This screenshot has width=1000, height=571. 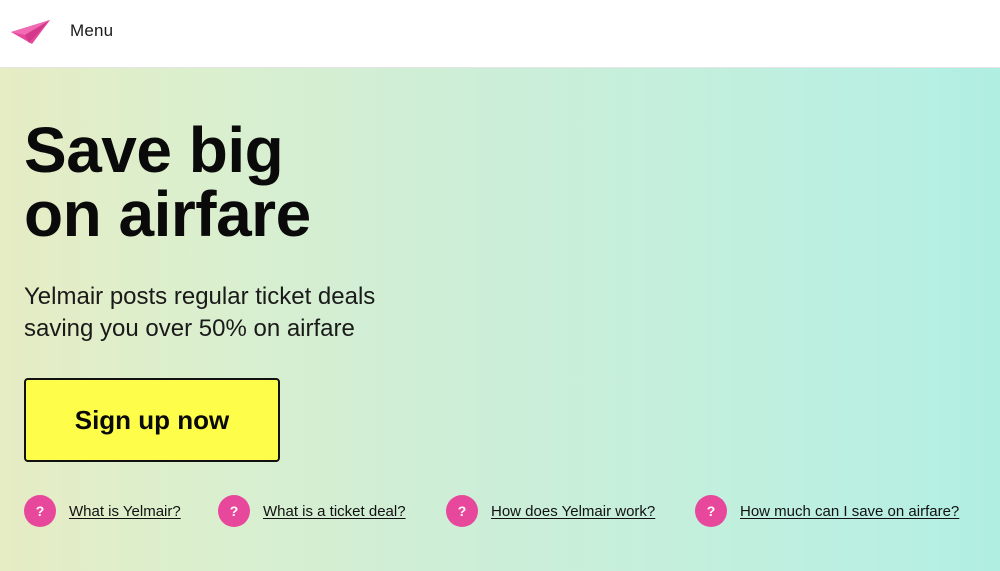 I want to click on faq-link-how-it-works: ? How does Yelmair work?, so click(x=550, y=511).